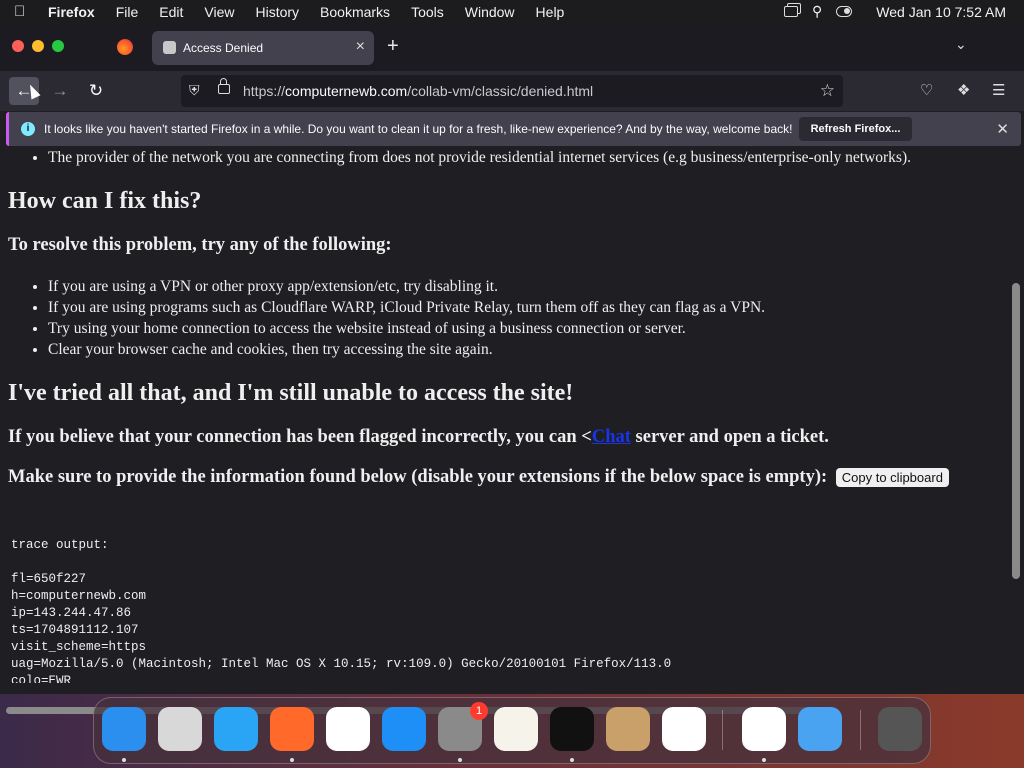  Describe the element at coordinates (127, 12) in the screenshot. I see `menu-file: File` at that location.